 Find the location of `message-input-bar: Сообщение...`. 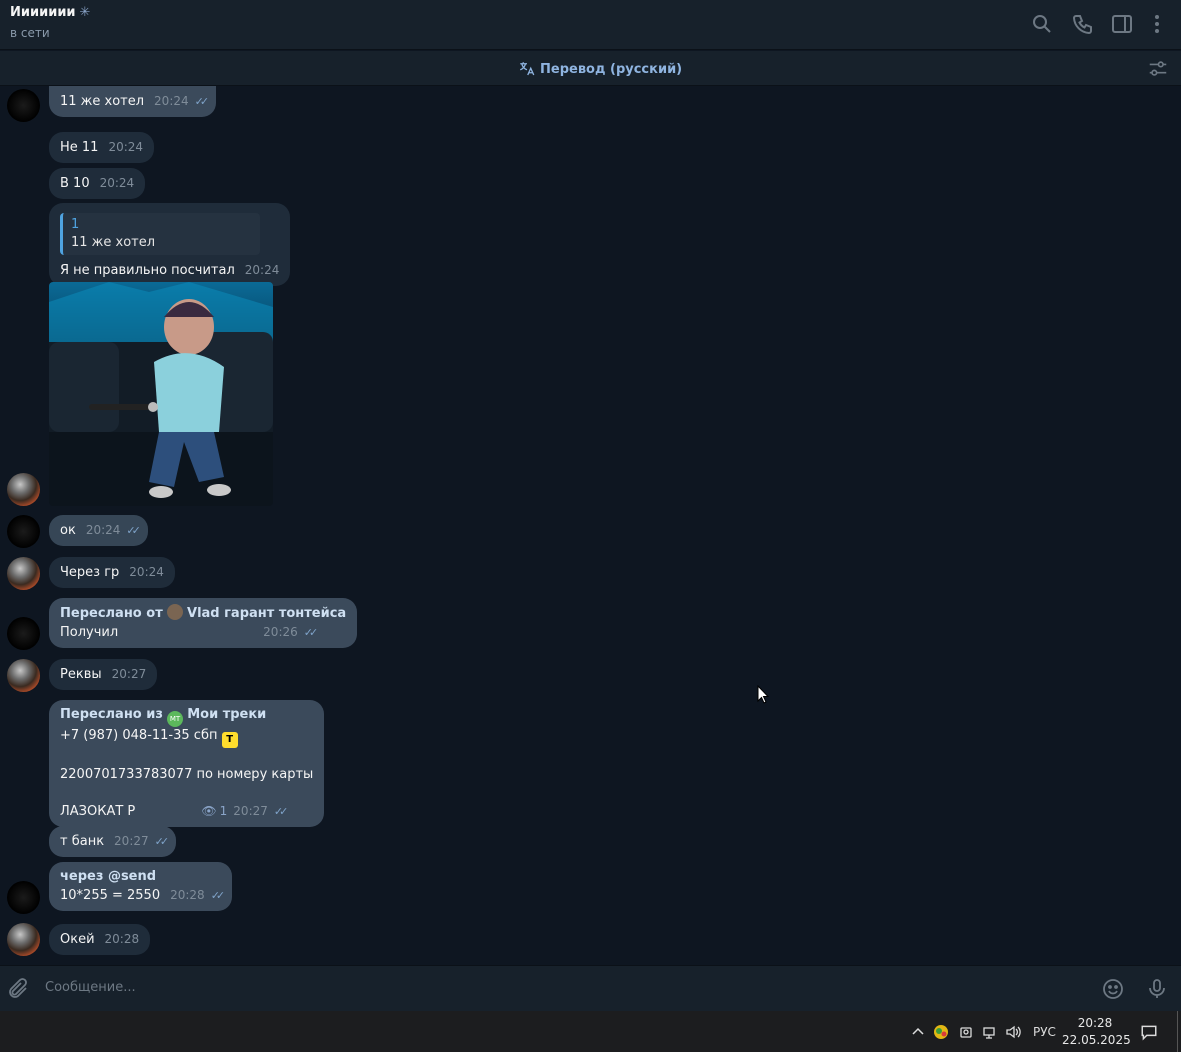

message-input-bar: Сообщение... is located at coordinates (590, 988).